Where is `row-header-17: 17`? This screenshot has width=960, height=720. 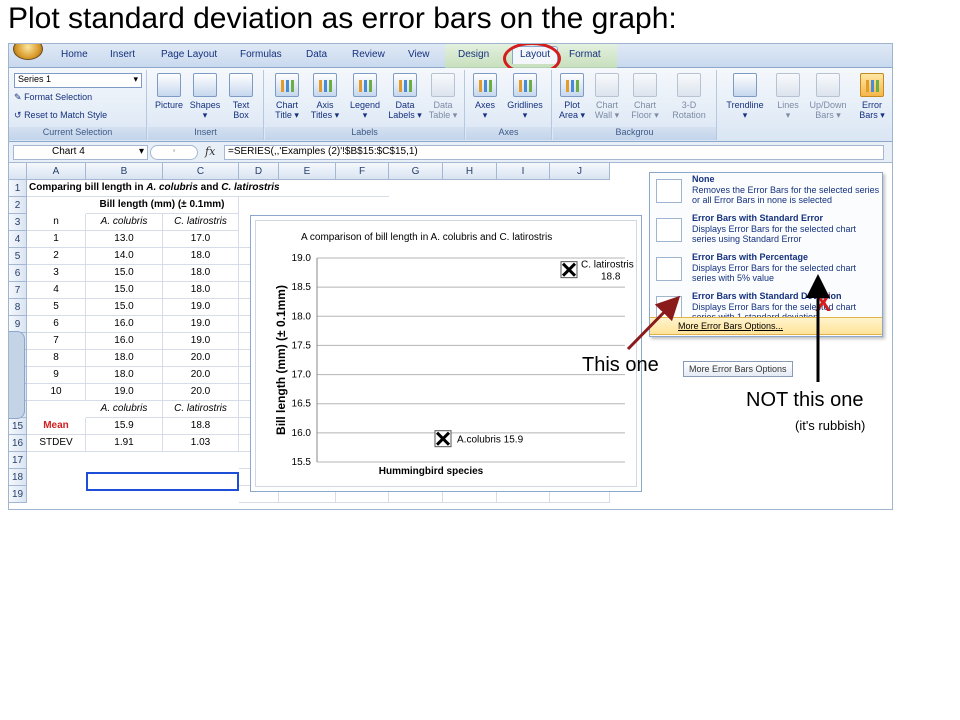
row-header-17: 17 is located at coordinates (18, 460).